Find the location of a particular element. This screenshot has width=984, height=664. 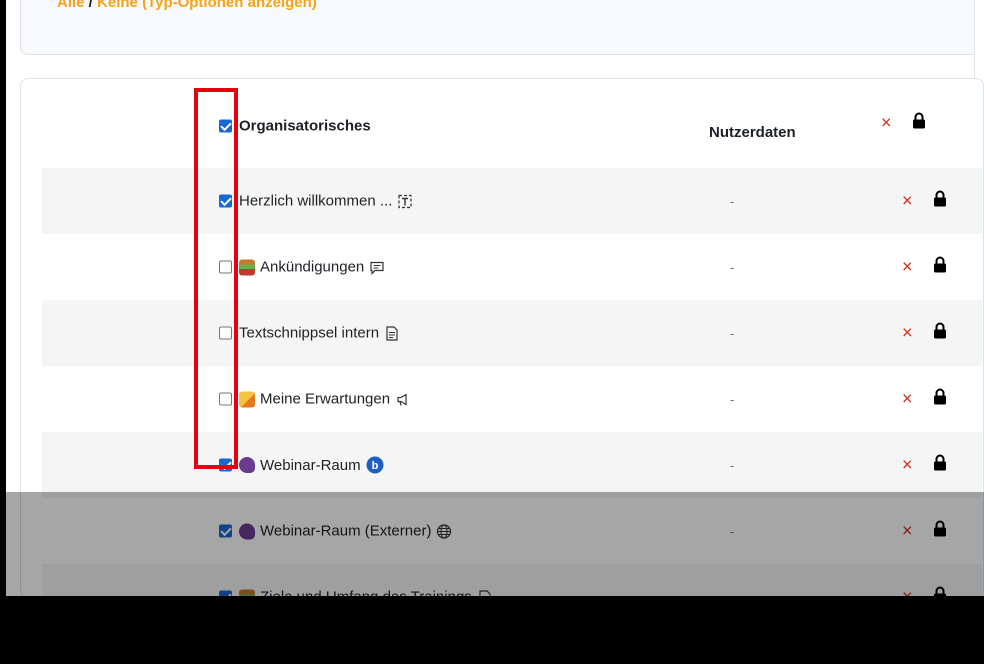

filter-card: Alle / Keine (Typ-Optionen anzeigen) is located at coordinates (502, 27).